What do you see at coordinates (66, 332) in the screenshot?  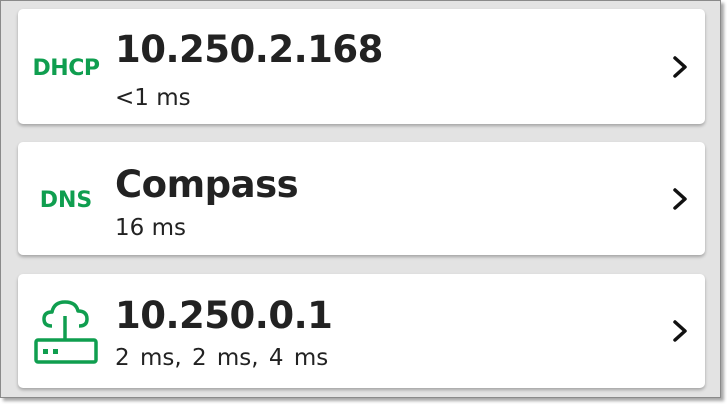 I see `gateway-cloud-router-icon` at bounding box center [66, 332].